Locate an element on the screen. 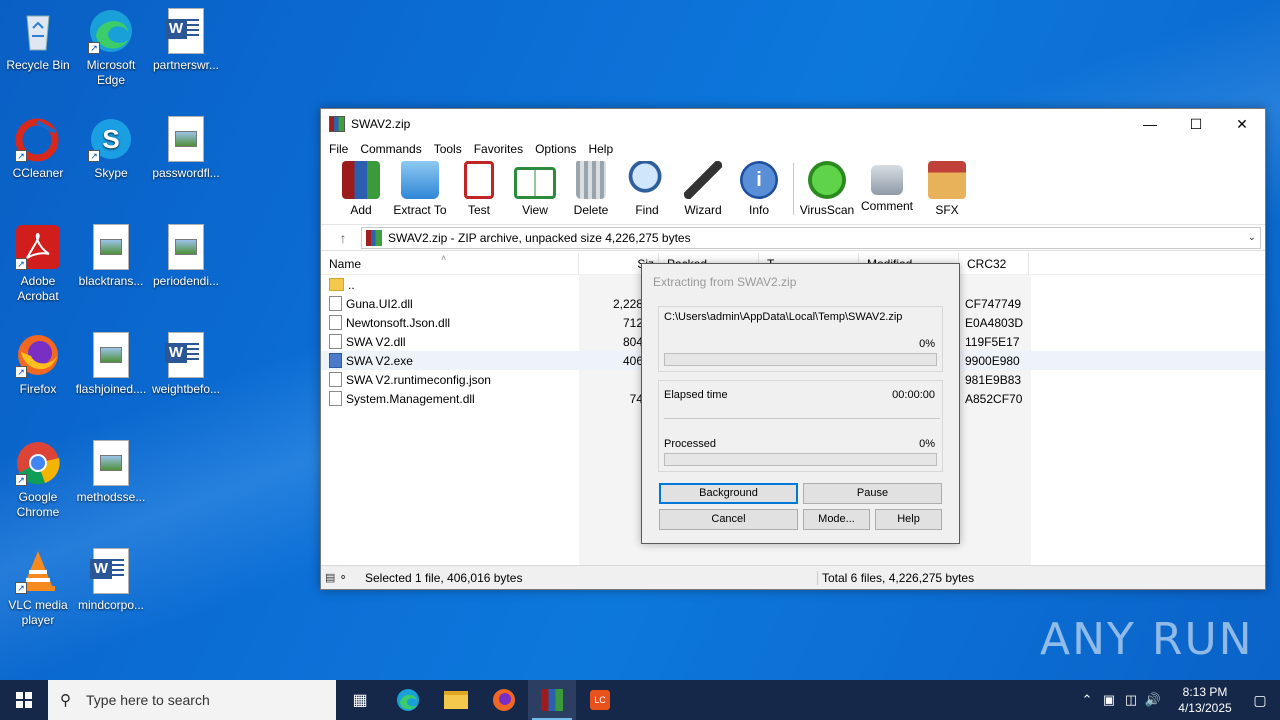 The image size is (1280, 720). desktop-icon-recycle-bin: Recycle Bin is located at coordinates (38, 40).